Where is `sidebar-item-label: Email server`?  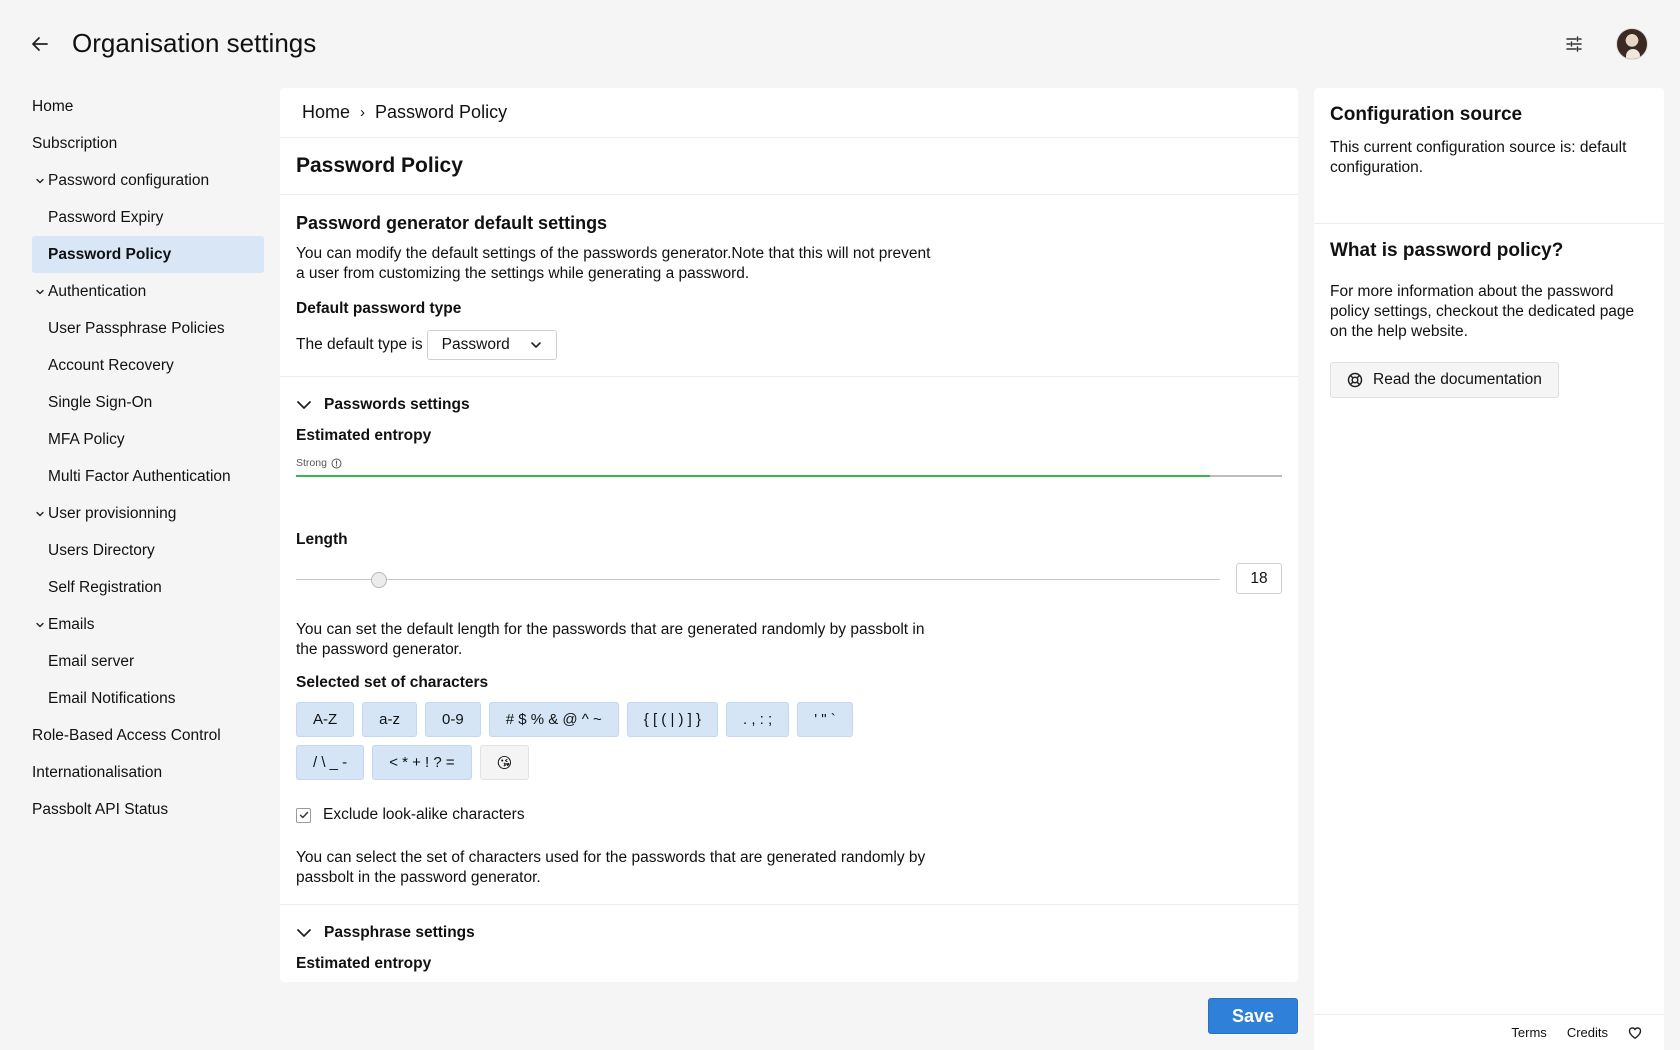 sidebar-item-label: Email server is located at coordinates (91, 661).